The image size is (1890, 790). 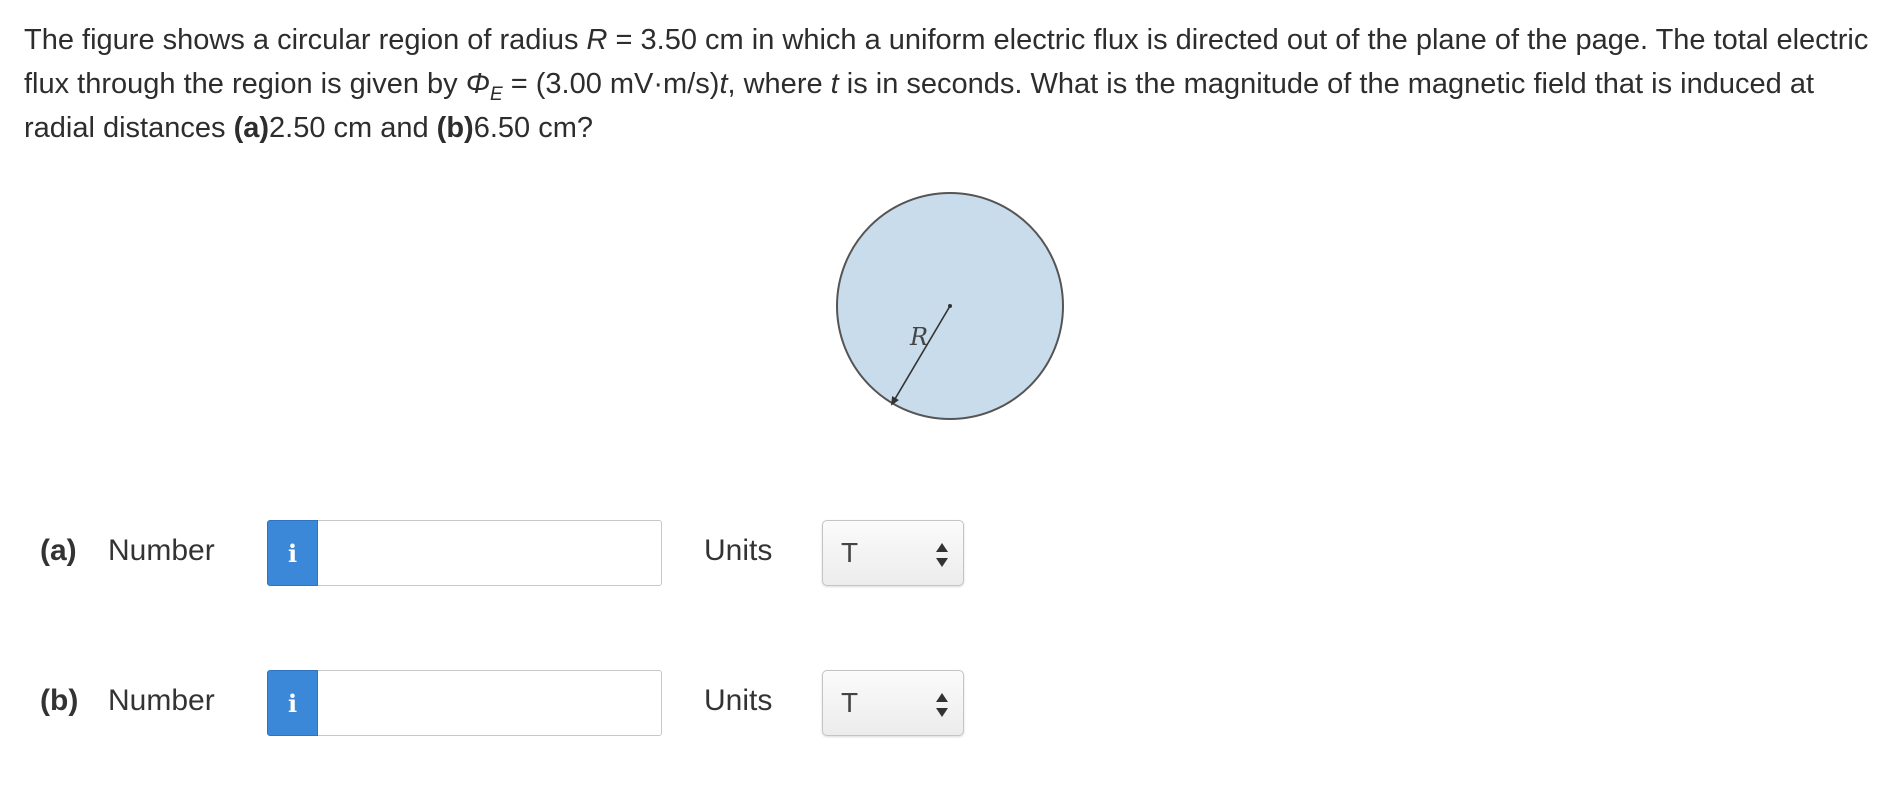 What do you see at coordinates (918, 337) in the screenshot?
I see `radius-label: R` at bounding box center [918, 337].